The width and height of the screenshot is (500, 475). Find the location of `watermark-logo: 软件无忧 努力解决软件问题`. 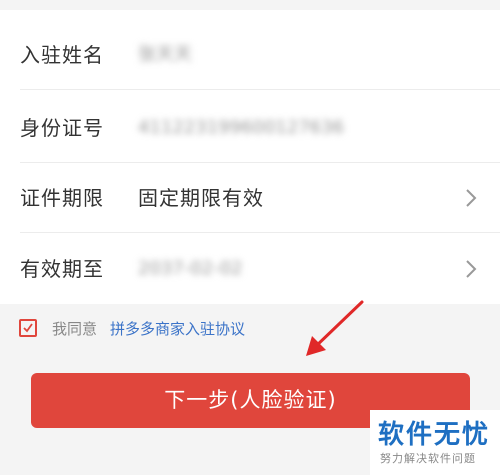

watermark-logo: 软件无忧 努力解决软件问题 is located at coordinates (435, 442).